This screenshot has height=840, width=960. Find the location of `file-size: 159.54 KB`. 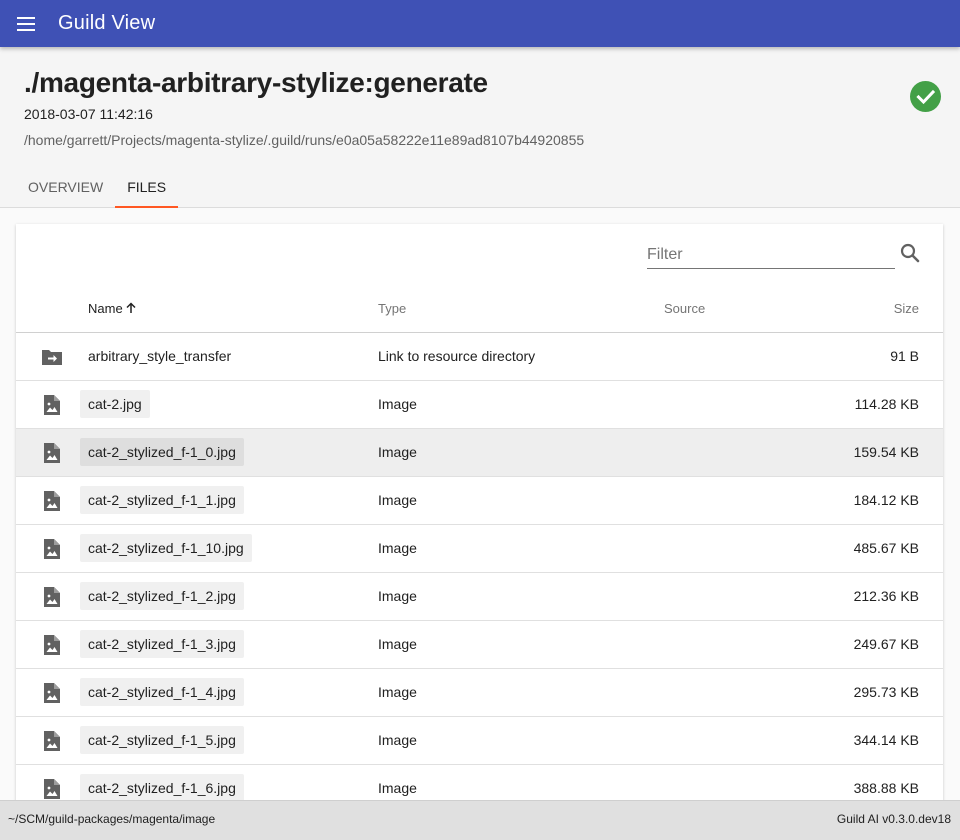

file-size: 159.54 KB is located at coordinates (886, 452).